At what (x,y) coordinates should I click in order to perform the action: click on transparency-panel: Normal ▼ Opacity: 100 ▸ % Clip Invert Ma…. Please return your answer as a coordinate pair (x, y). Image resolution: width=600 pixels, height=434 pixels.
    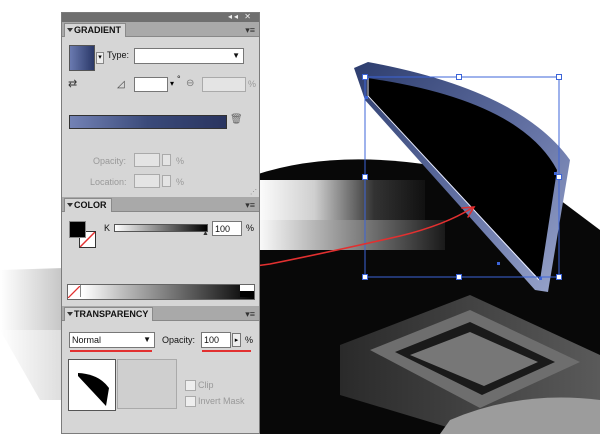
    Looking at the image, I should click on (160, 377).